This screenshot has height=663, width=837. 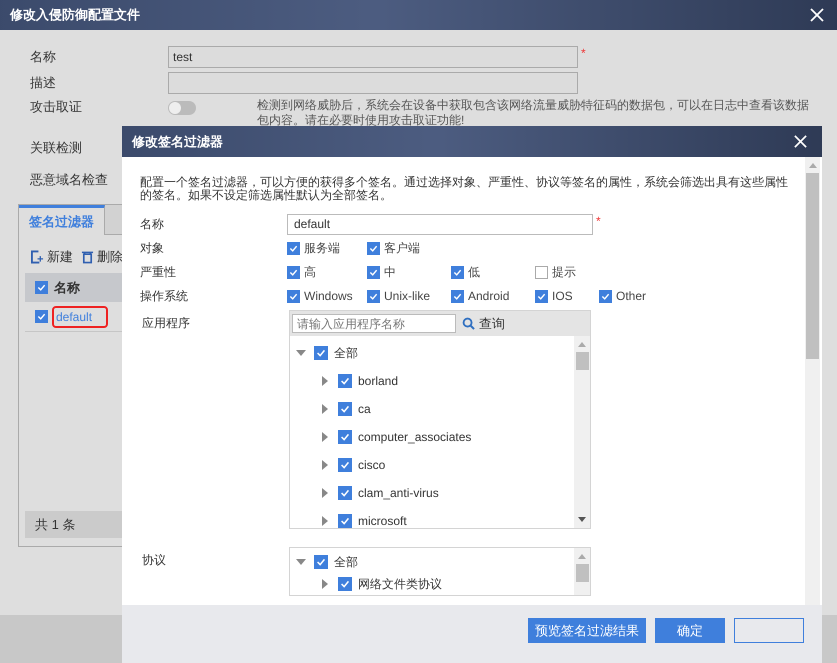 I want to click on checkbox-label: IOS, so click(x=562, y=296).